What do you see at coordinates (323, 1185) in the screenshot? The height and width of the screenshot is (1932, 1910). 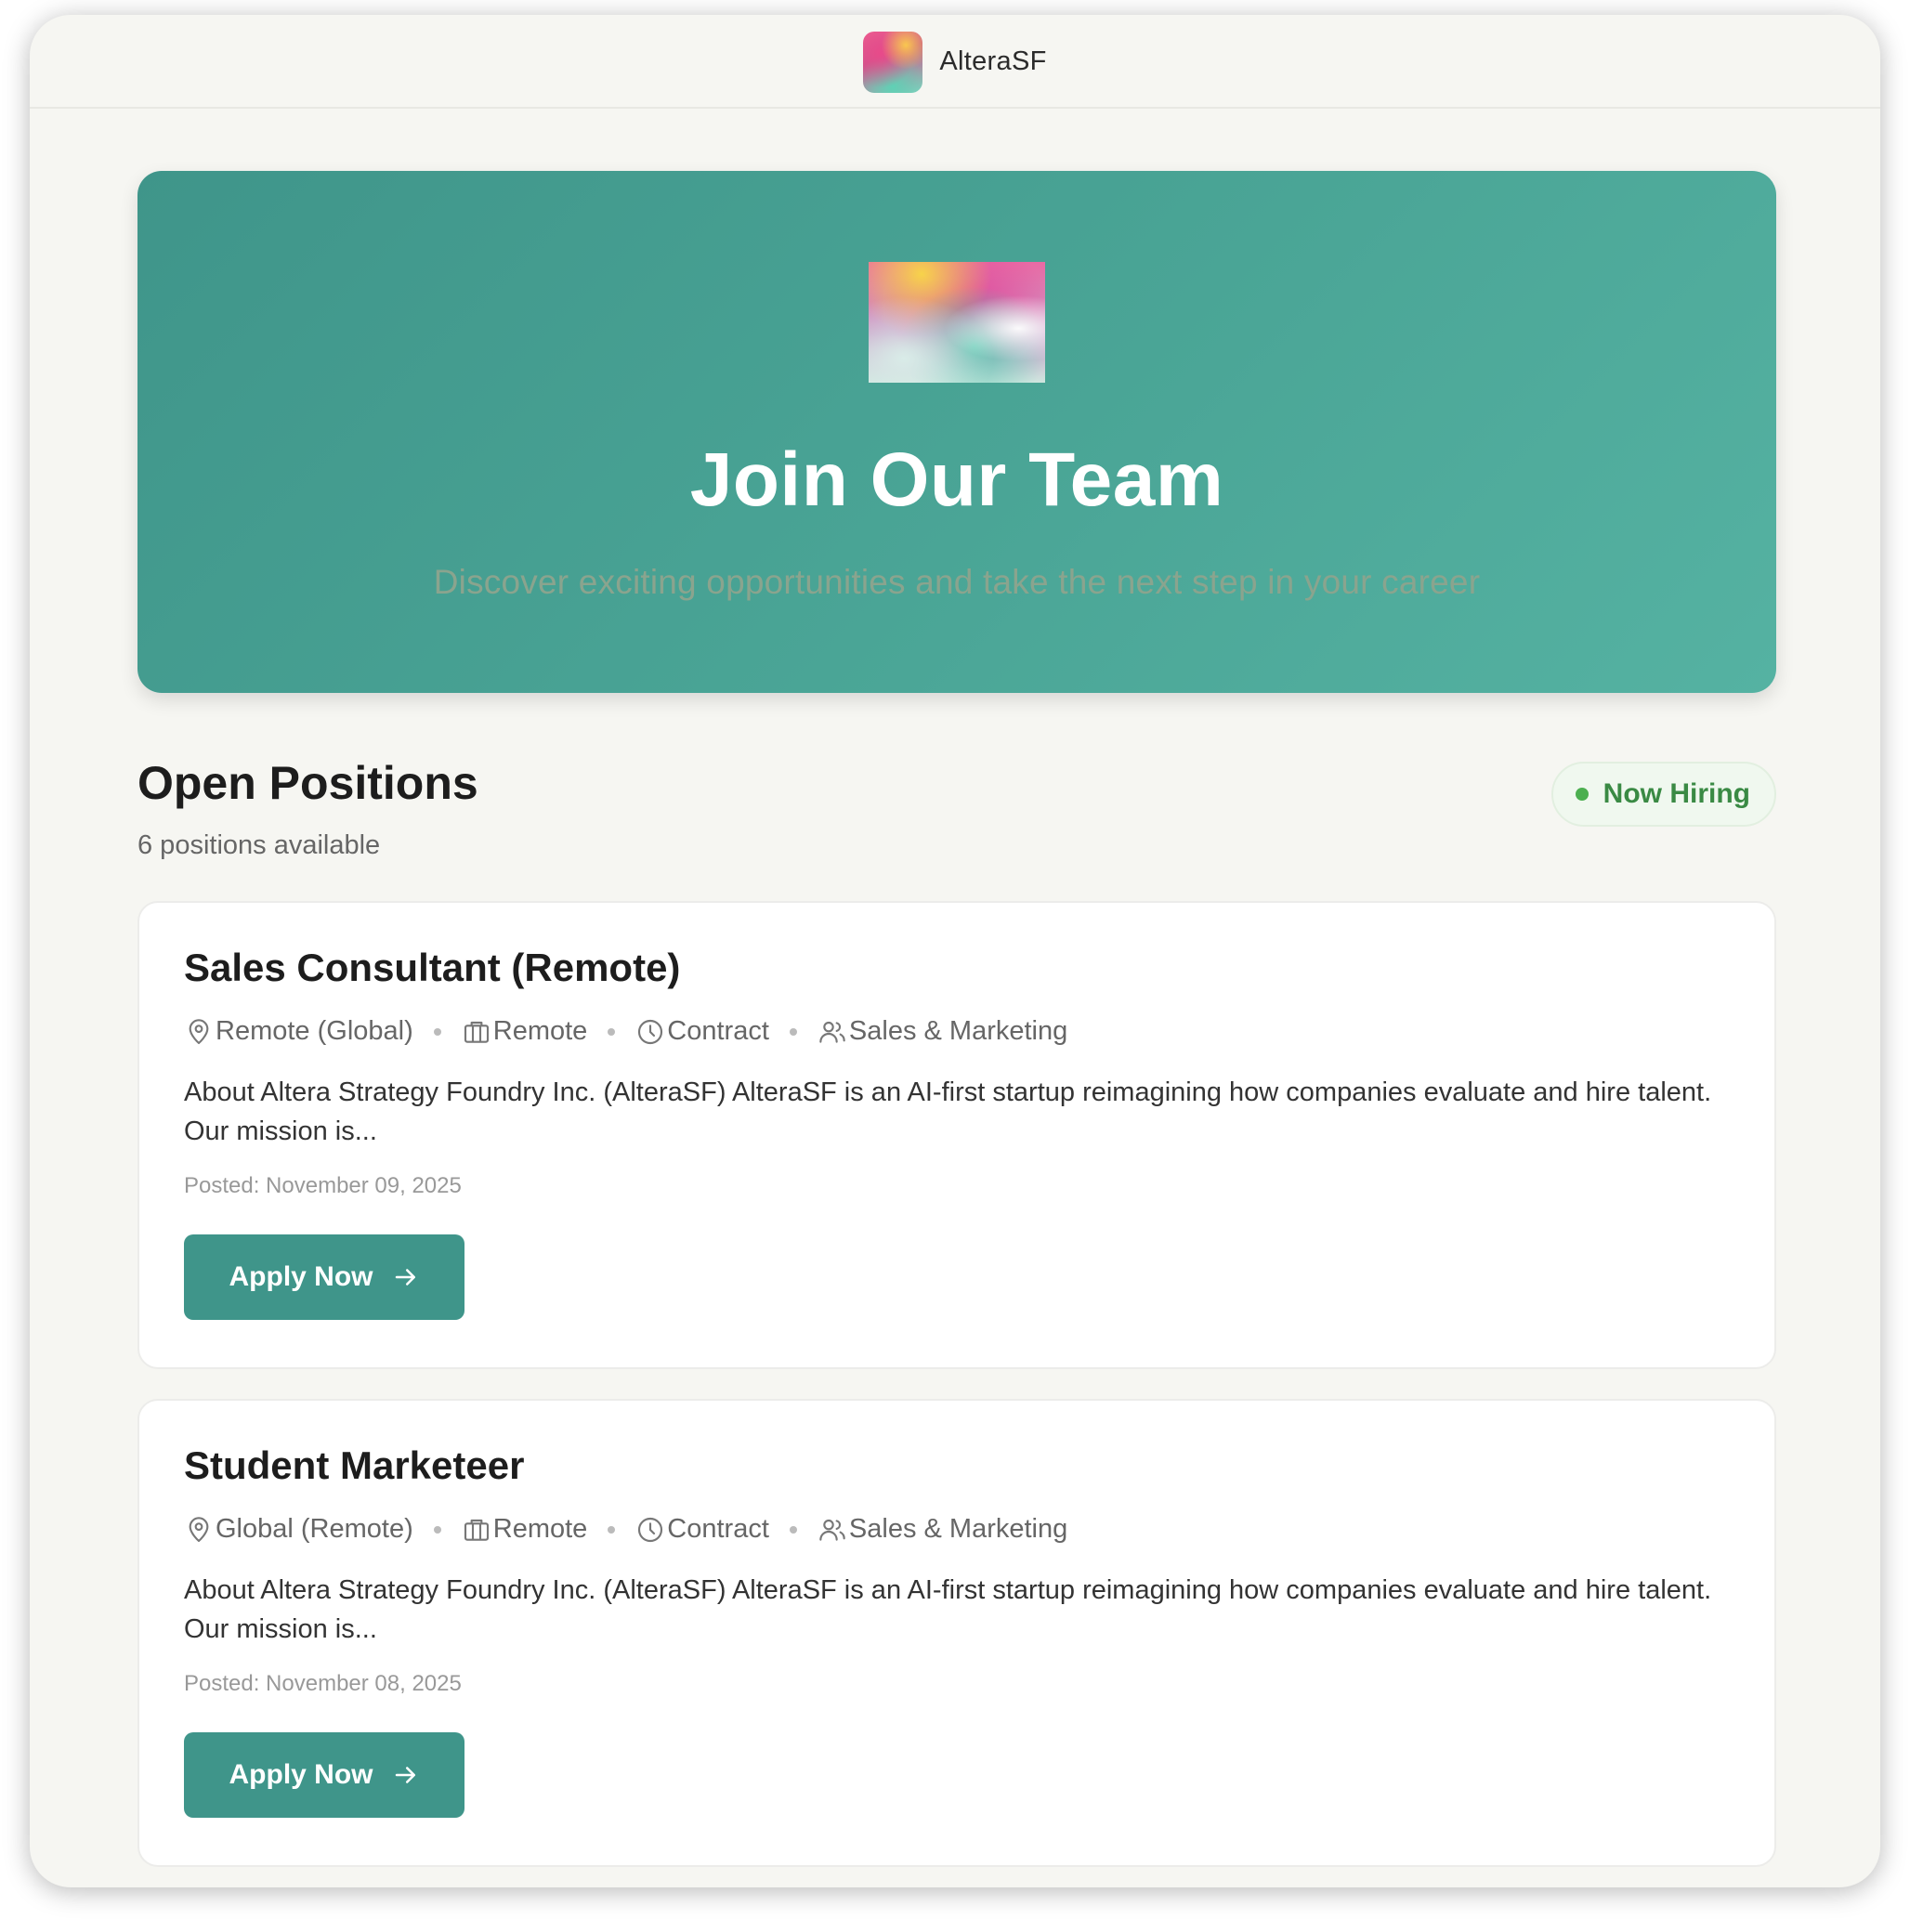 I see `job-posted-date: Posted: November 09, 2025` at bounding box center [323, 1185].